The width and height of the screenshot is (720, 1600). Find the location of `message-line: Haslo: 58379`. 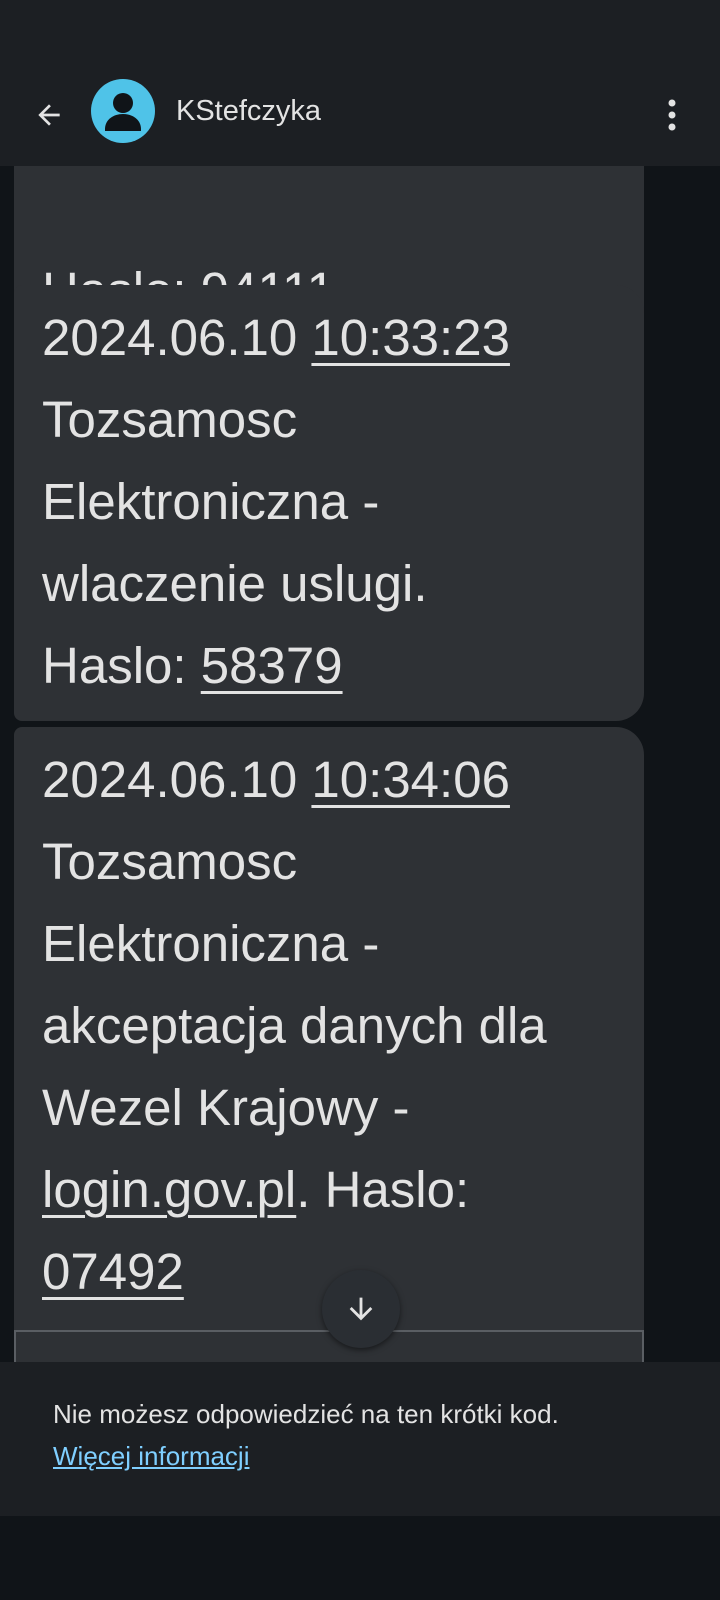

message-line: Haslo: 58379 is located at coordinates (329, 666).